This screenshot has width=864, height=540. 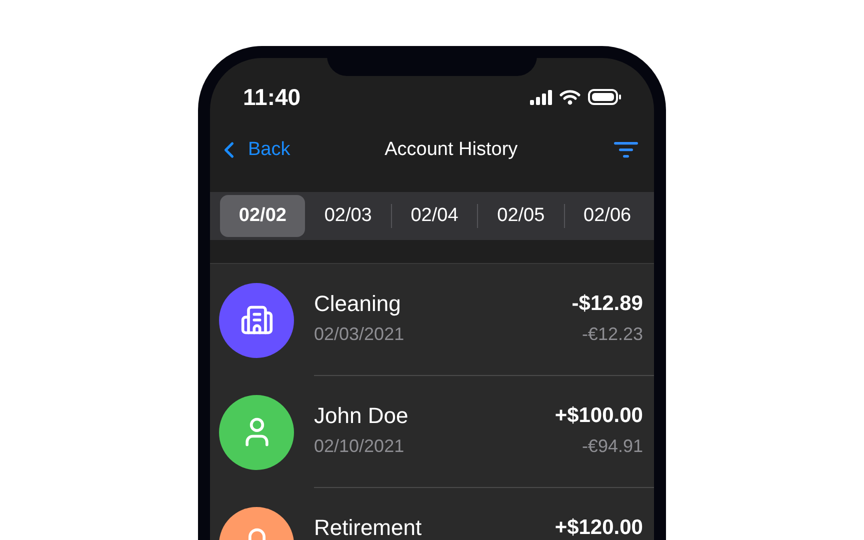 I want to click on date-tab: 02/05, so click(x=521, y=216).